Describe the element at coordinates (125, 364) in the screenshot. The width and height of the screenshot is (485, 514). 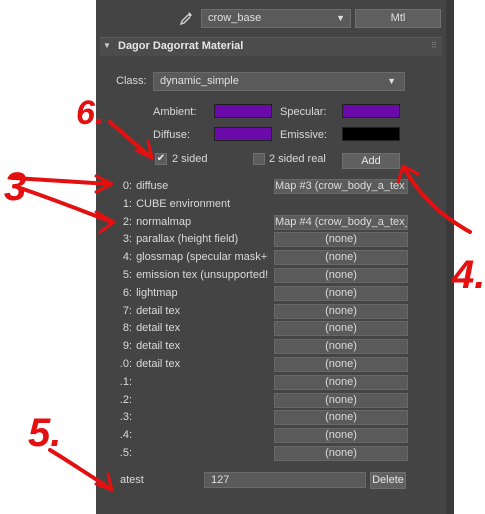
I see `slot-index: .0:` at that location.